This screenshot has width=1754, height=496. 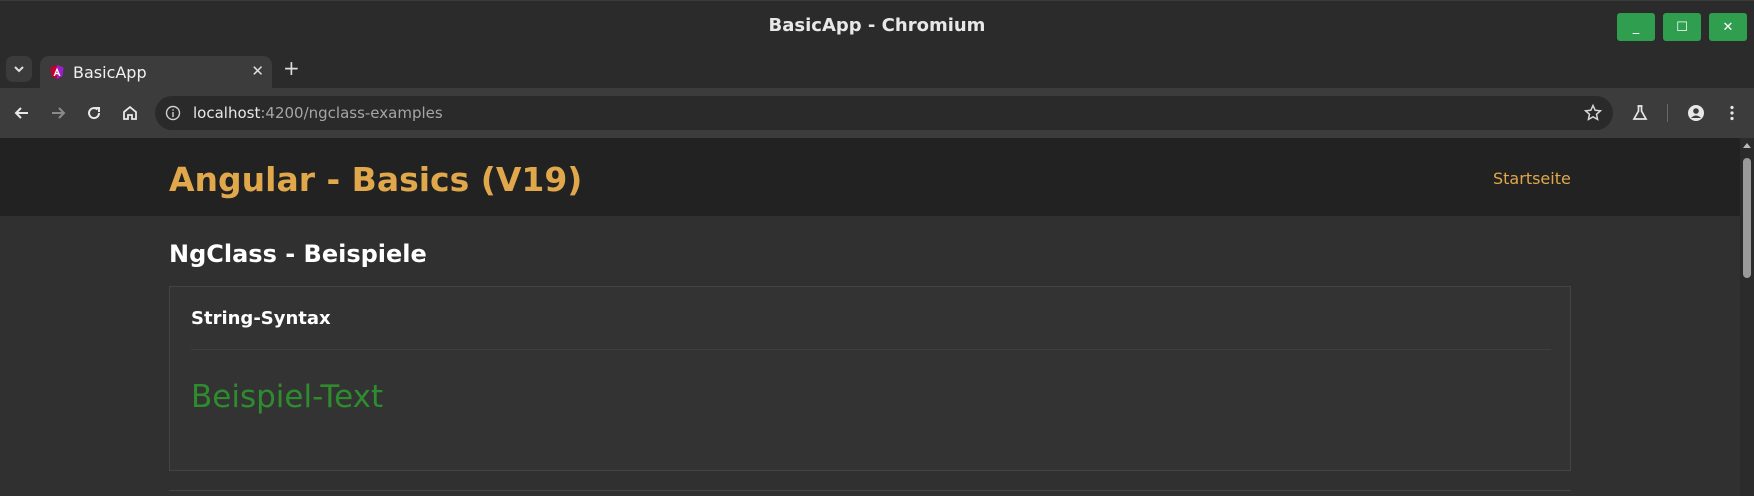 I want to click on new-tab-button: +, so click(x=291, y=68).